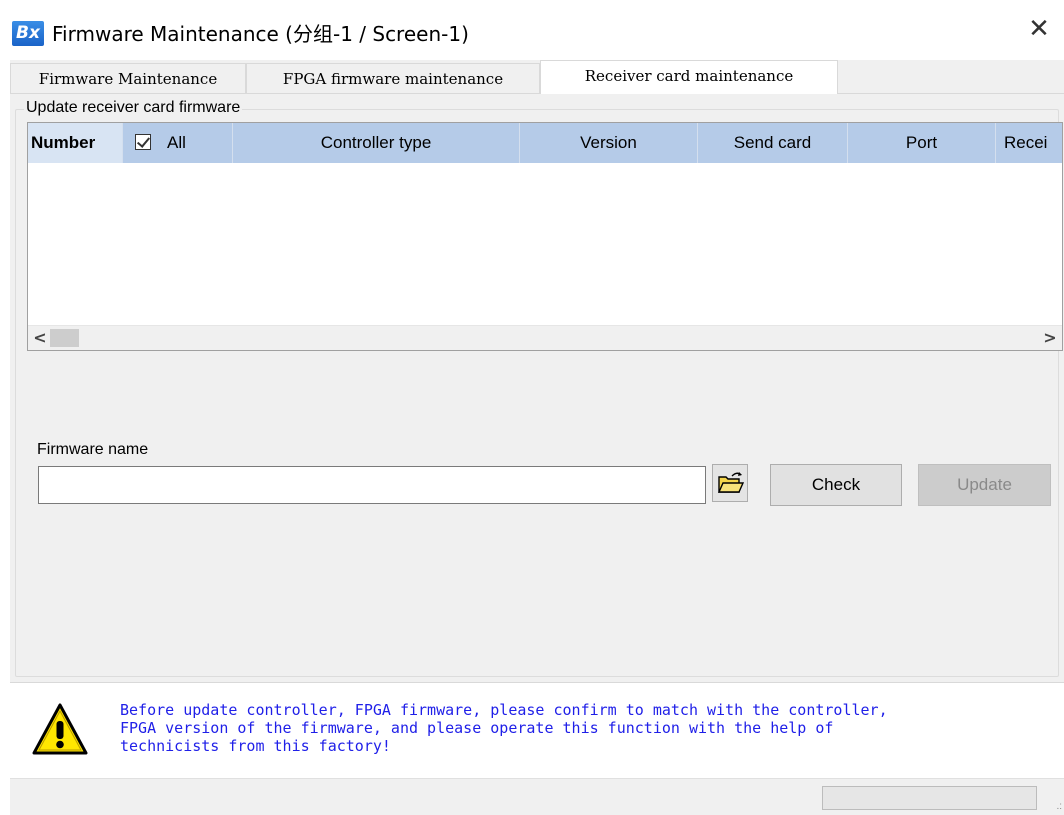 The width and height of the screenshot is (1064, 815). Describe the element at coordinates (609, 143) in the screenshot. I see `column-header-version: Version` at that location.